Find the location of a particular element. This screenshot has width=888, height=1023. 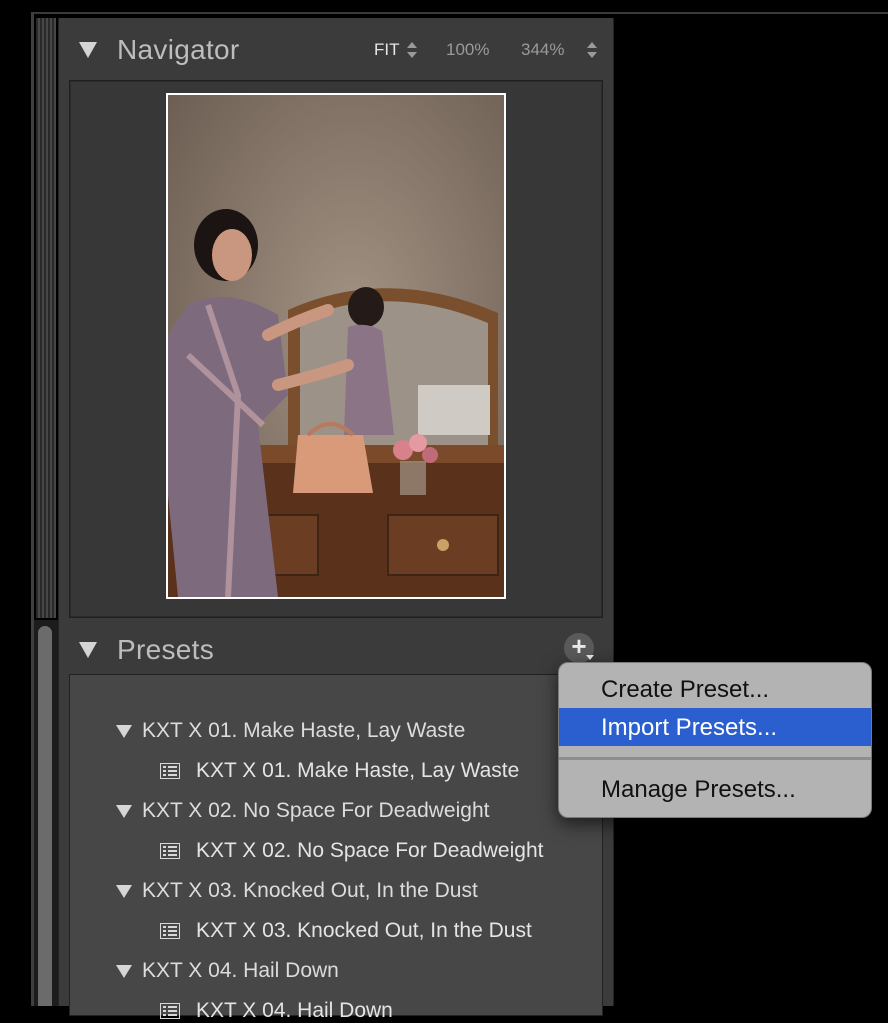

dropdown-caret-icon is located at coordinates (590, 657).